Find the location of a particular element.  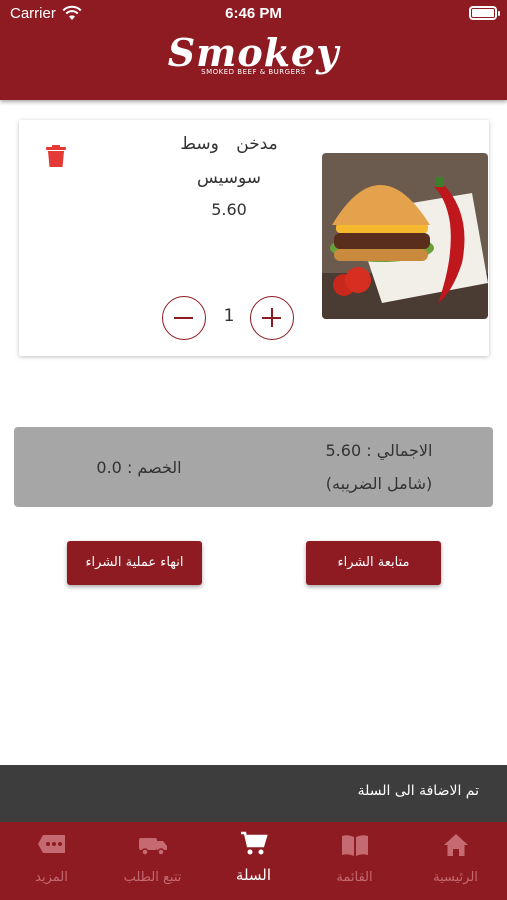

bottom-tab-bar: الرئيسية القائمة السلة تتبع الطلب المزيد is located at coordinates (253, 861).